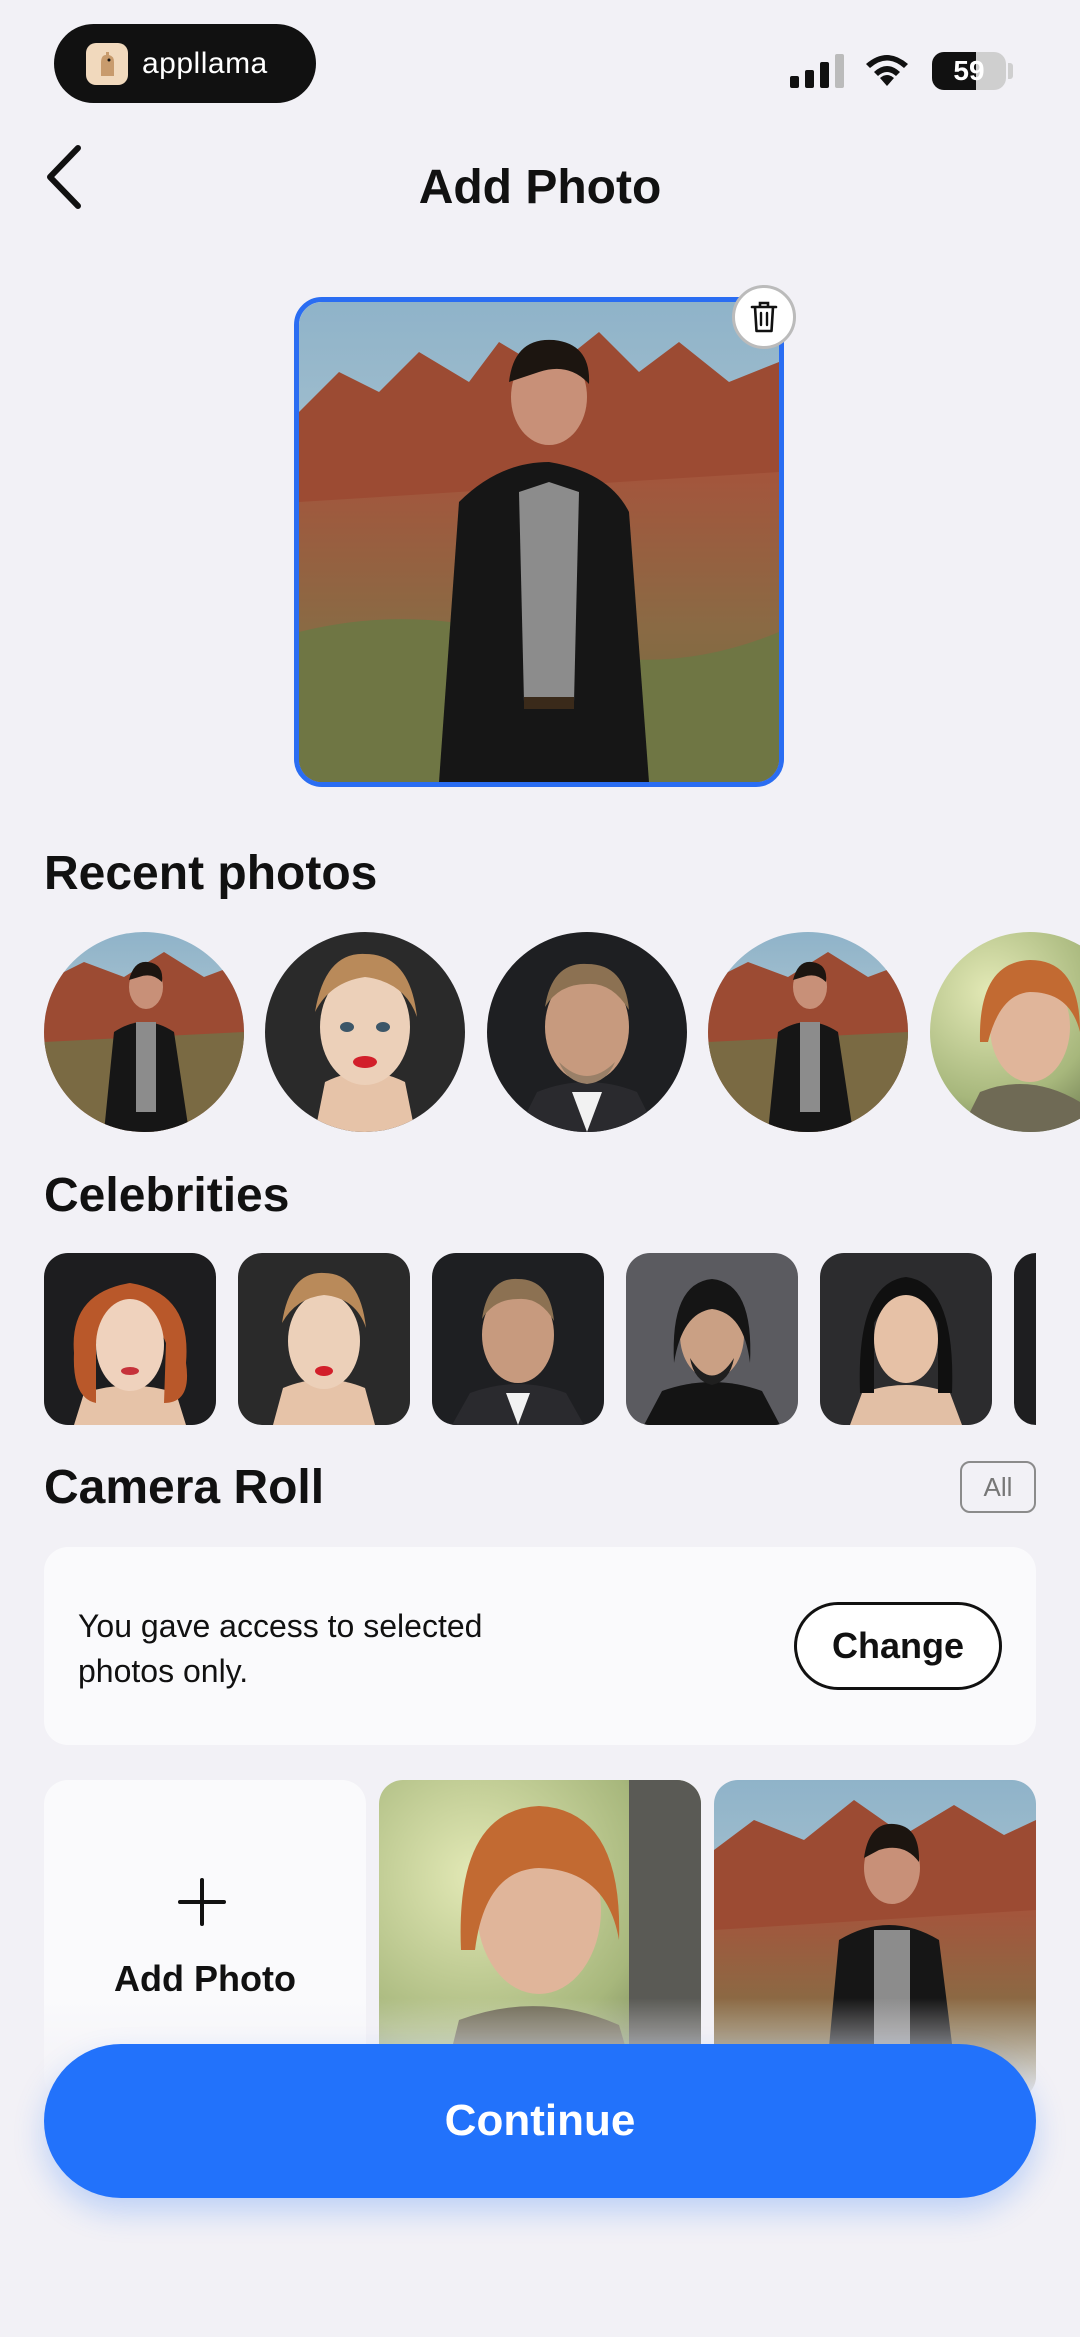 This screenshot has width=1080, height=2337. I want to click on all-button: All, so click(998, 1487).